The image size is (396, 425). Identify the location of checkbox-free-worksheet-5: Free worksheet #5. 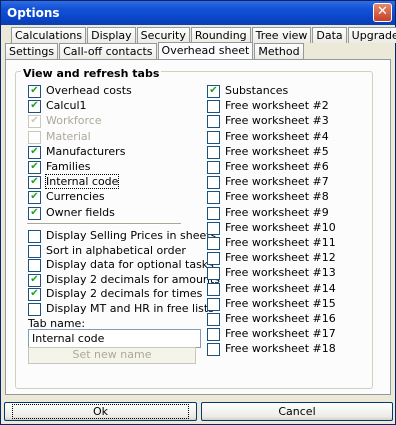
(268, 152).